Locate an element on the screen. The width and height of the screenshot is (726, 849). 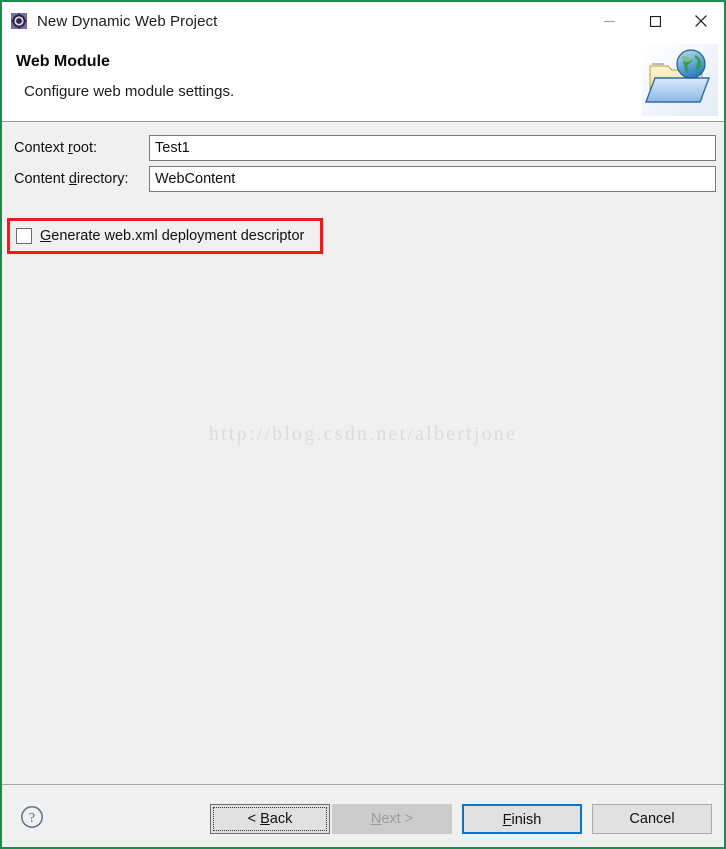
generate-webxml-checkbox is located at coordinates (24, 236).